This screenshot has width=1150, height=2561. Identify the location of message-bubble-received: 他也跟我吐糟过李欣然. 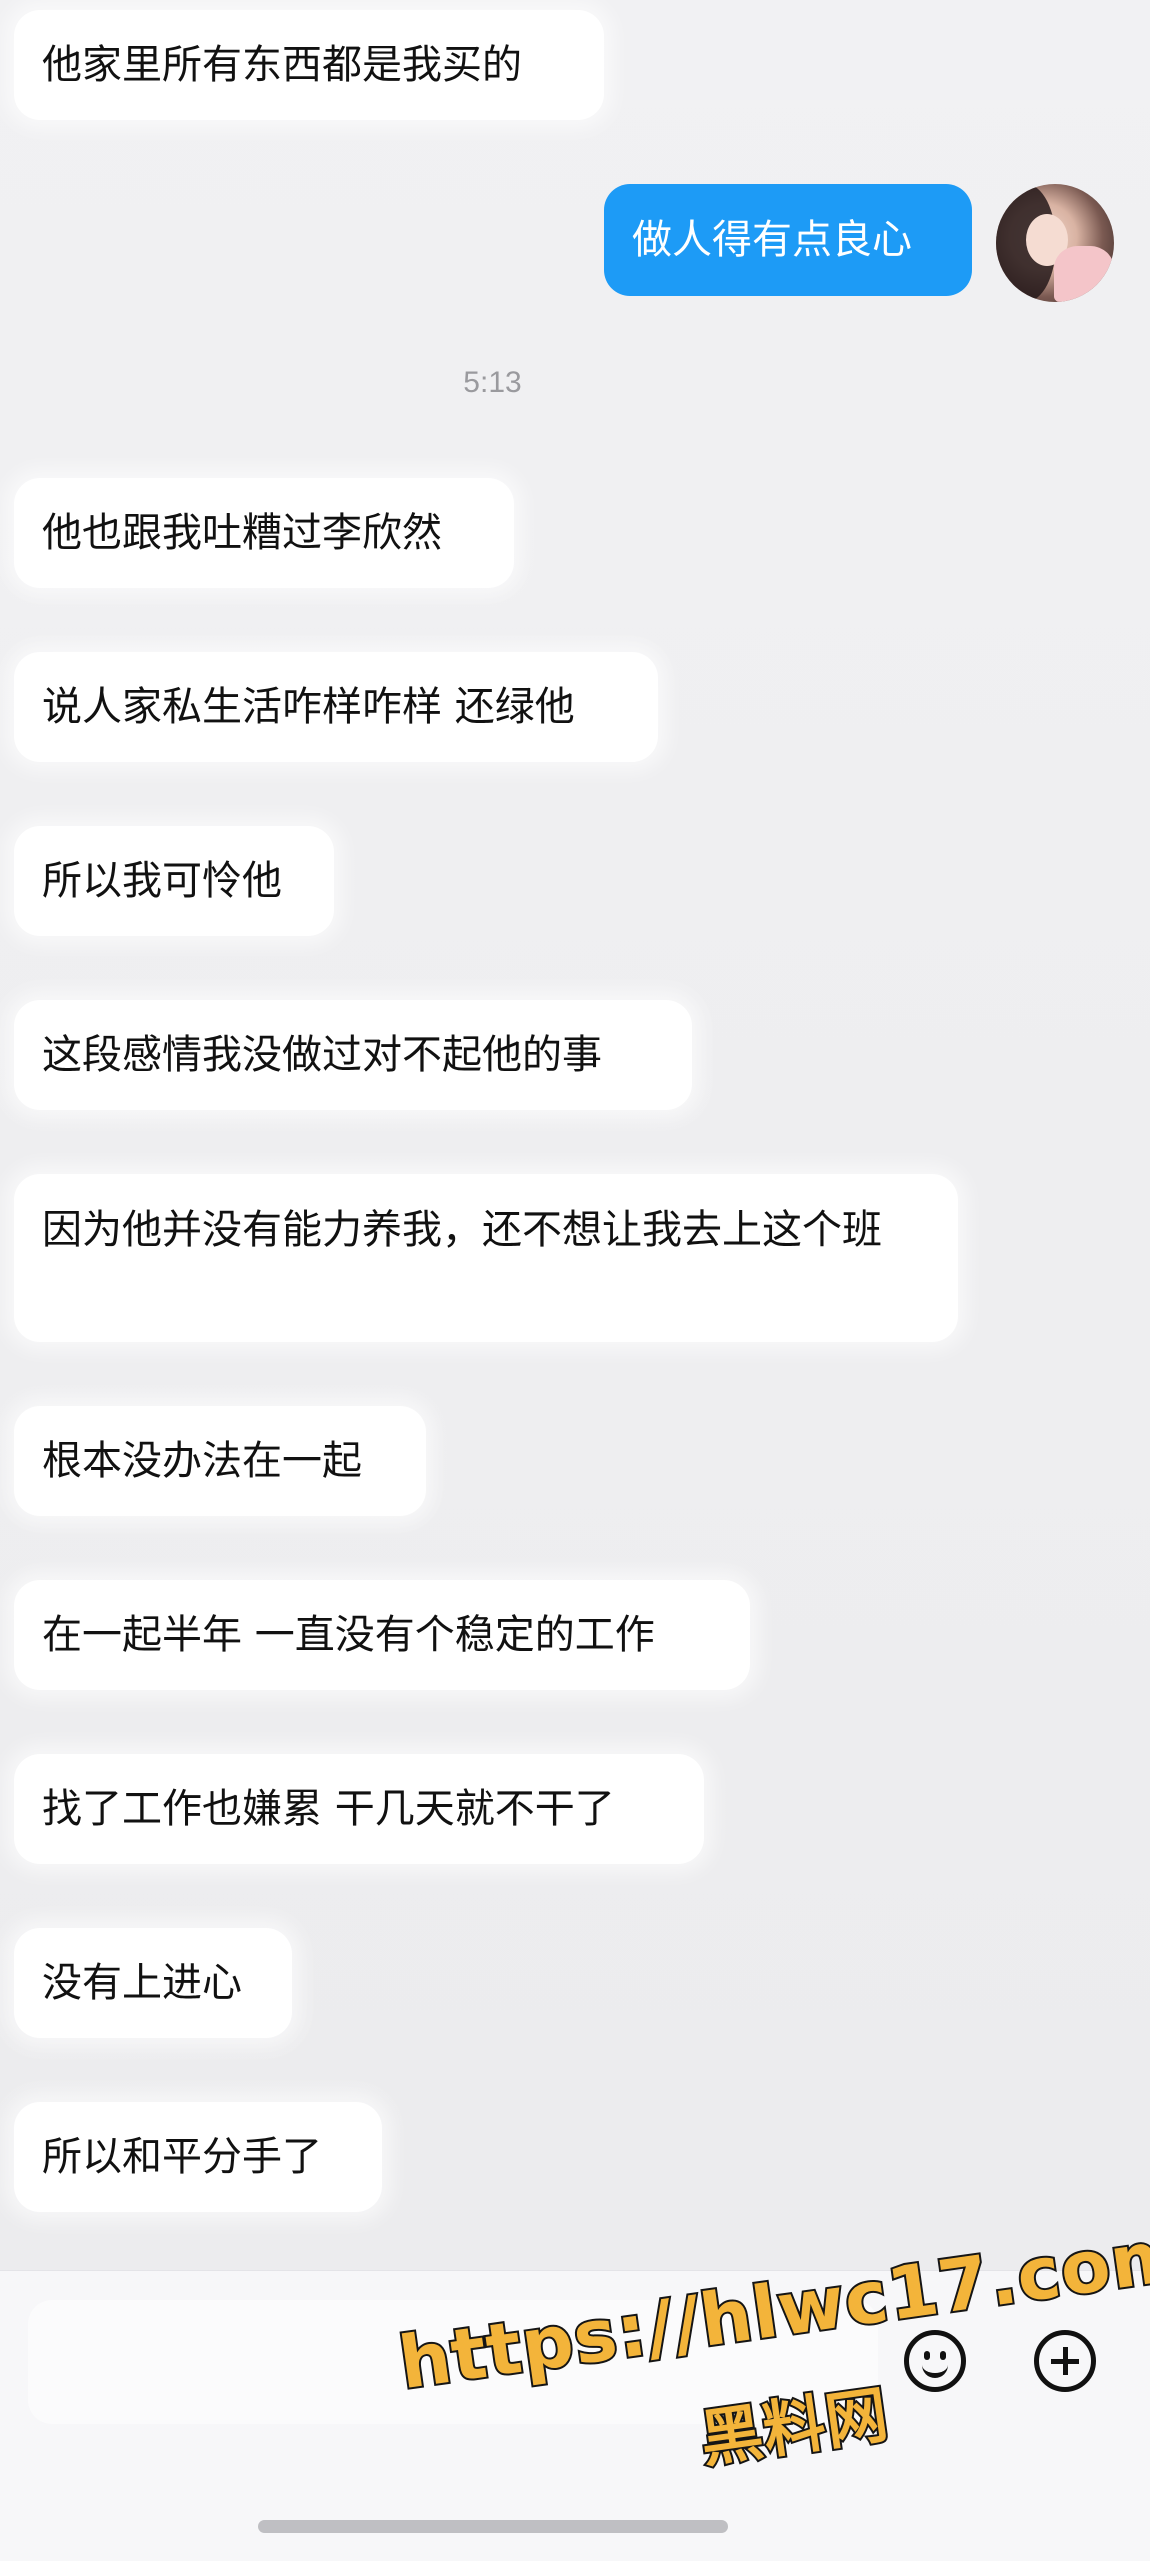
(264, 533).